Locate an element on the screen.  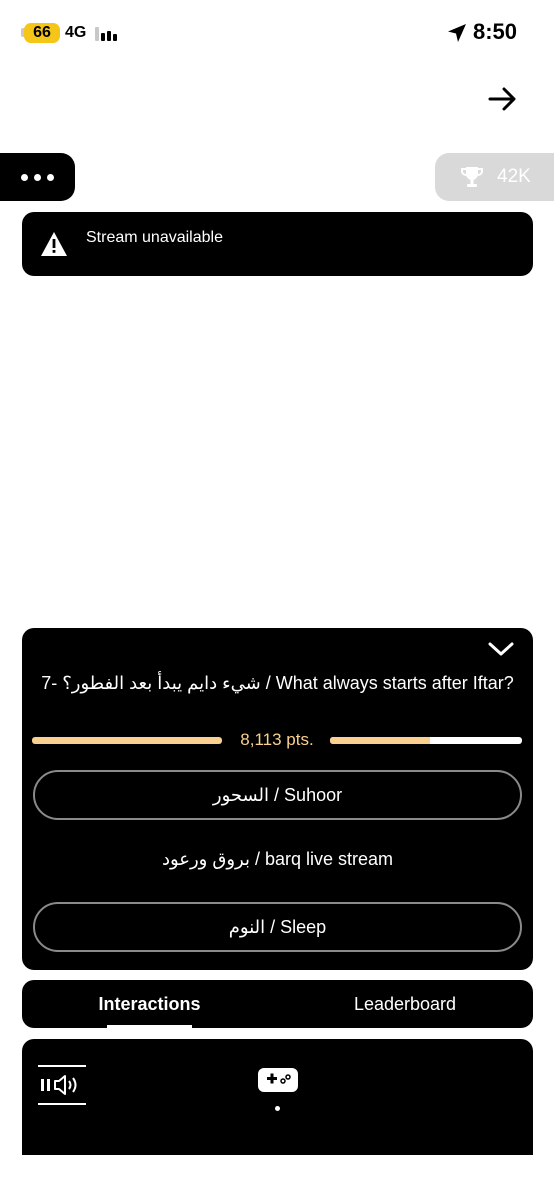
answer-option-2: بروق ورعود / barq live stream is located at coordinates (277, 861).